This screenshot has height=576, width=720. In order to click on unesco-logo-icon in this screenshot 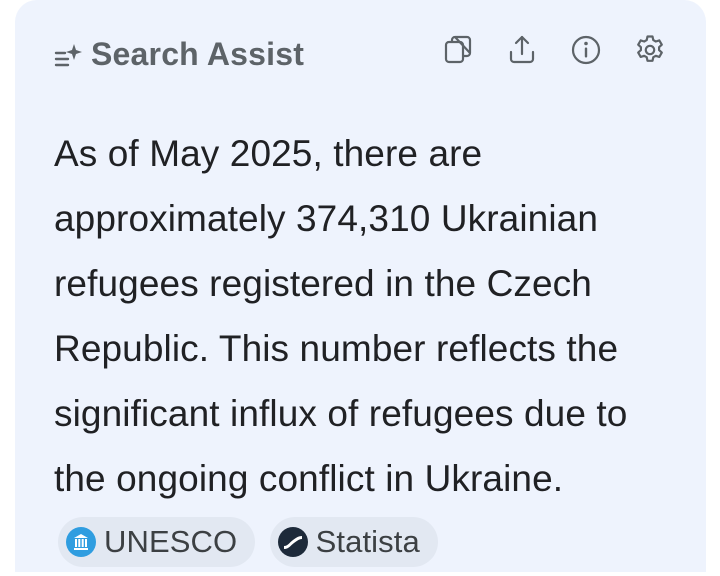, I will do `click(81, 542)`.